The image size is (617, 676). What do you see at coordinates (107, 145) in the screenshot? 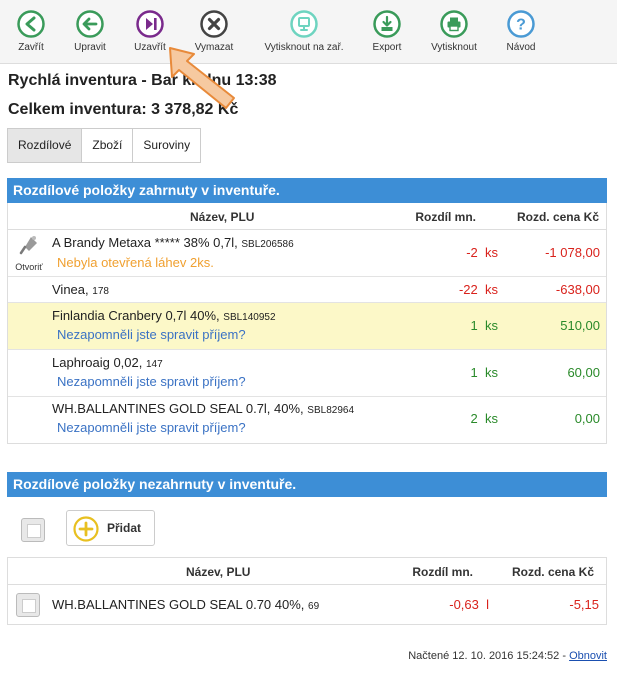
I see `tab-goods: Zboží` at bounding box center [107, 145].